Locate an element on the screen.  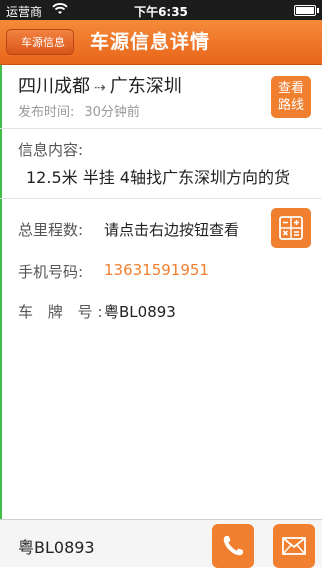
call-button is located at coordinates (233, 546).